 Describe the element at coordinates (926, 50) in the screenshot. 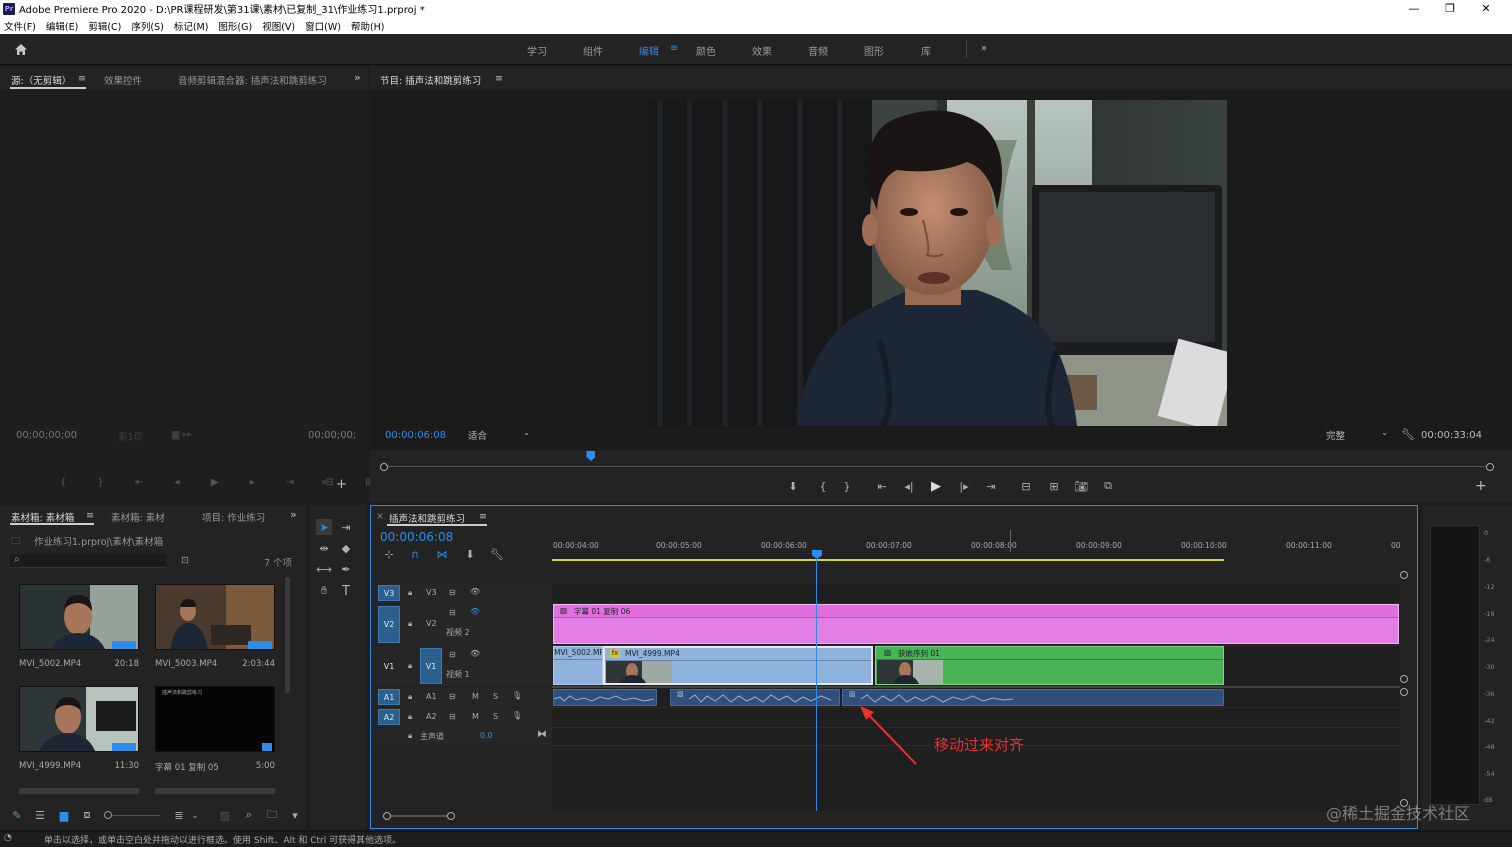

I see `workspace-libraries: 库` at that location.